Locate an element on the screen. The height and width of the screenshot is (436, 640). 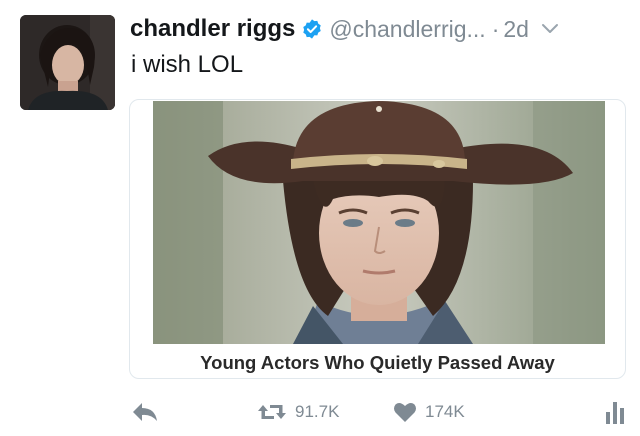
verified-badge-icon is located at coordinates (312, 29).